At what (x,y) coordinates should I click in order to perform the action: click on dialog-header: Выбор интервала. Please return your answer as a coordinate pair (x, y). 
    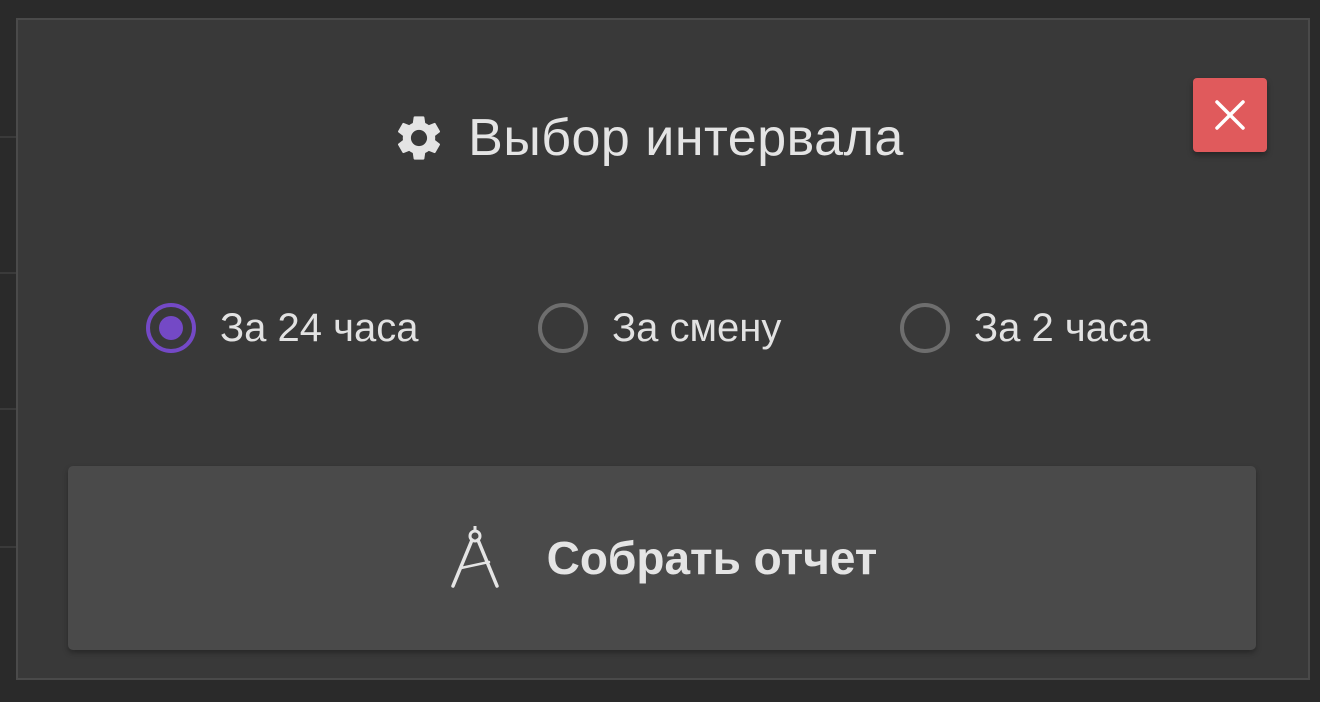
    Looking at the image, I should click on (663, 138).